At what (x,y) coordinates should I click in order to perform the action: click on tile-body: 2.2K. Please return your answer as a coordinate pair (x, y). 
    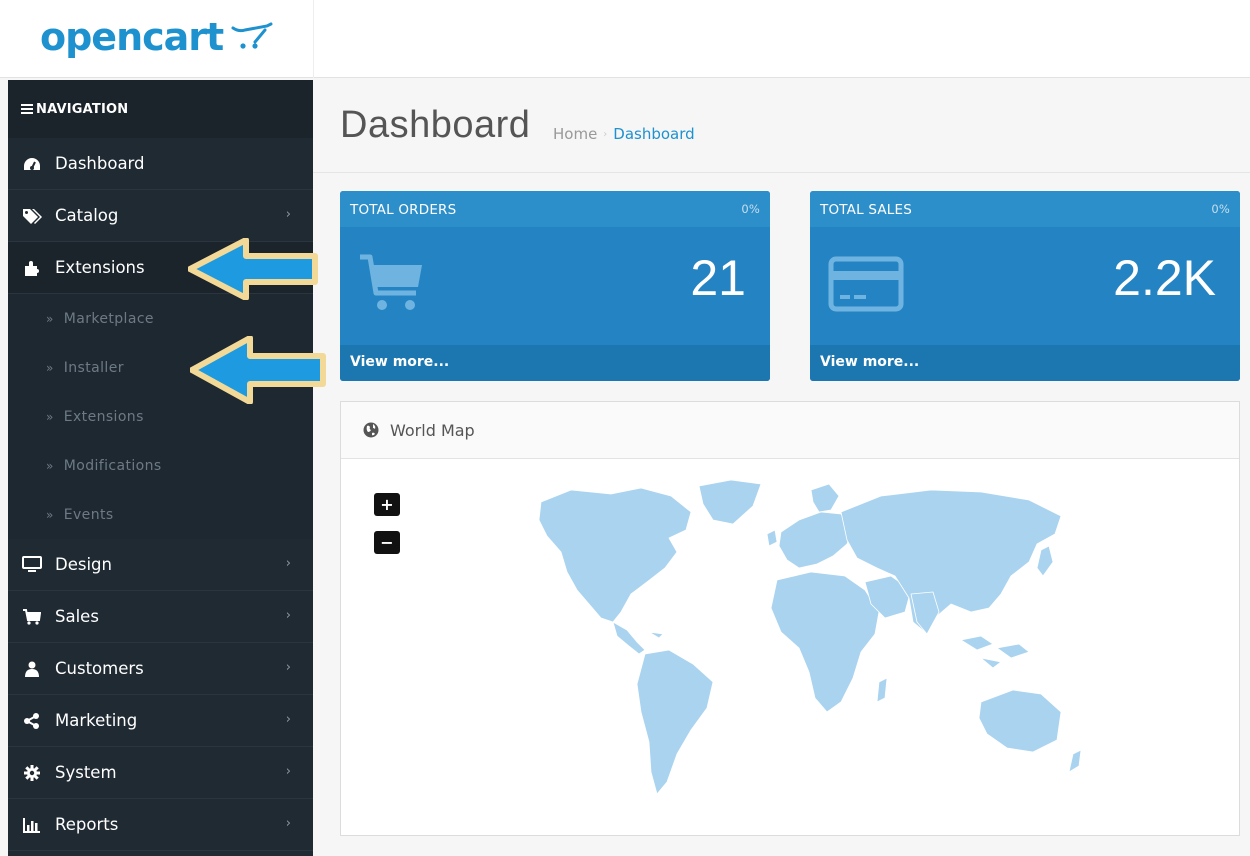
    Looking at the image, I should click on (1025, 286).